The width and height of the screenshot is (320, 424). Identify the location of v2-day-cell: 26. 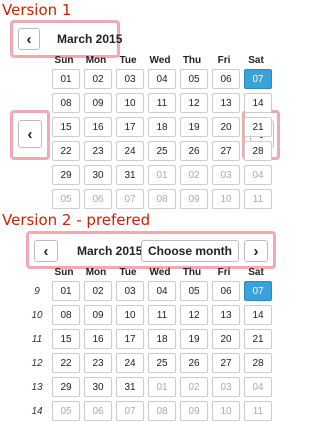
(194, 363).